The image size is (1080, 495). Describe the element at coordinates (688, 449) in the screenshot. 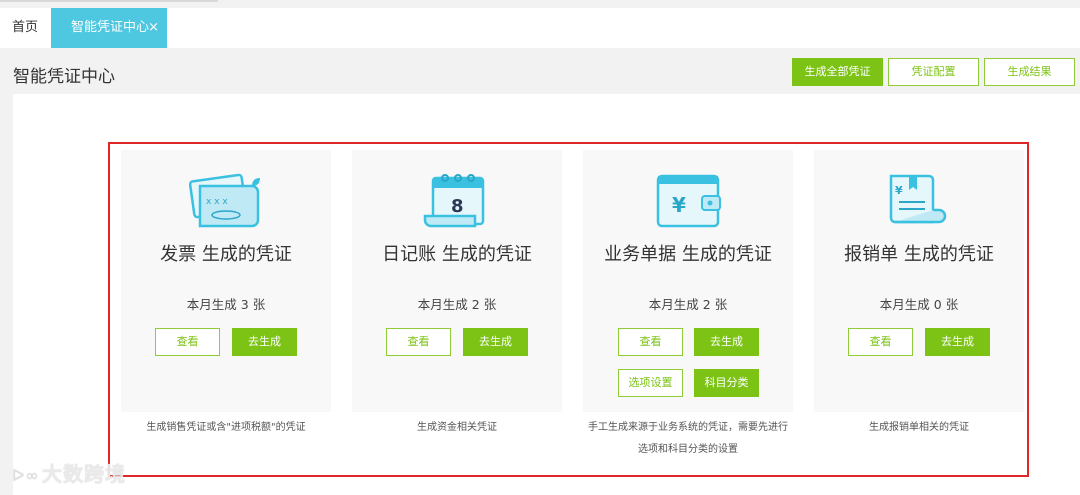

I see `card-description-line2: 选项和科目分类的设置` at that location.